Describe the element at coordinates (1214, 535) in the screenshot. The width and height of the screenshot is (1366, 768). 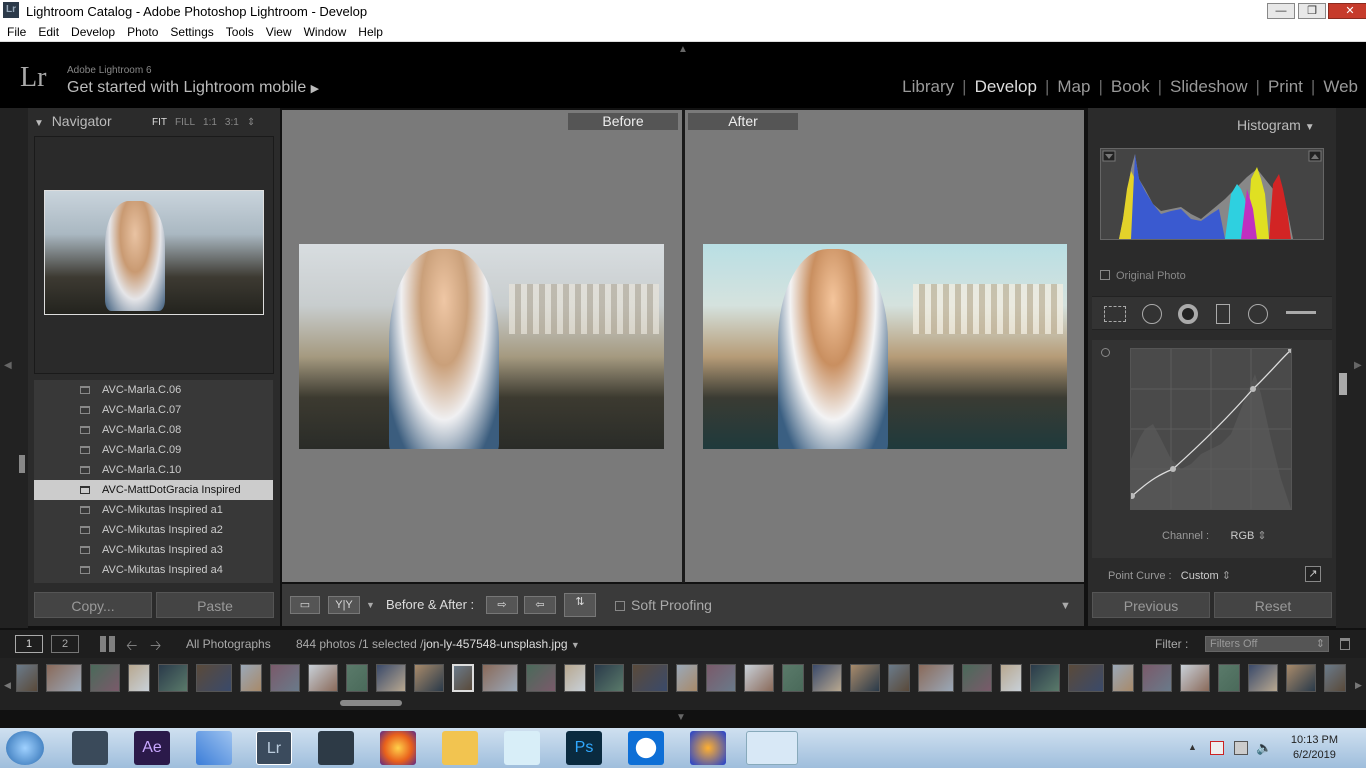
I see `channel-selector: Channel : RGB ⇕` at that location.